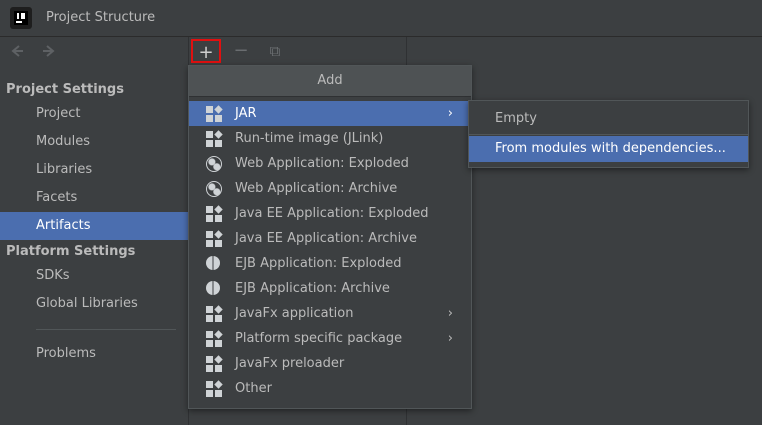 This screenshot has width=762, height=425. What do you see at coordinates (608, 119) in the screenshot?
I see `submenu-item-empty: Empty` at bounding box center [608, 119].